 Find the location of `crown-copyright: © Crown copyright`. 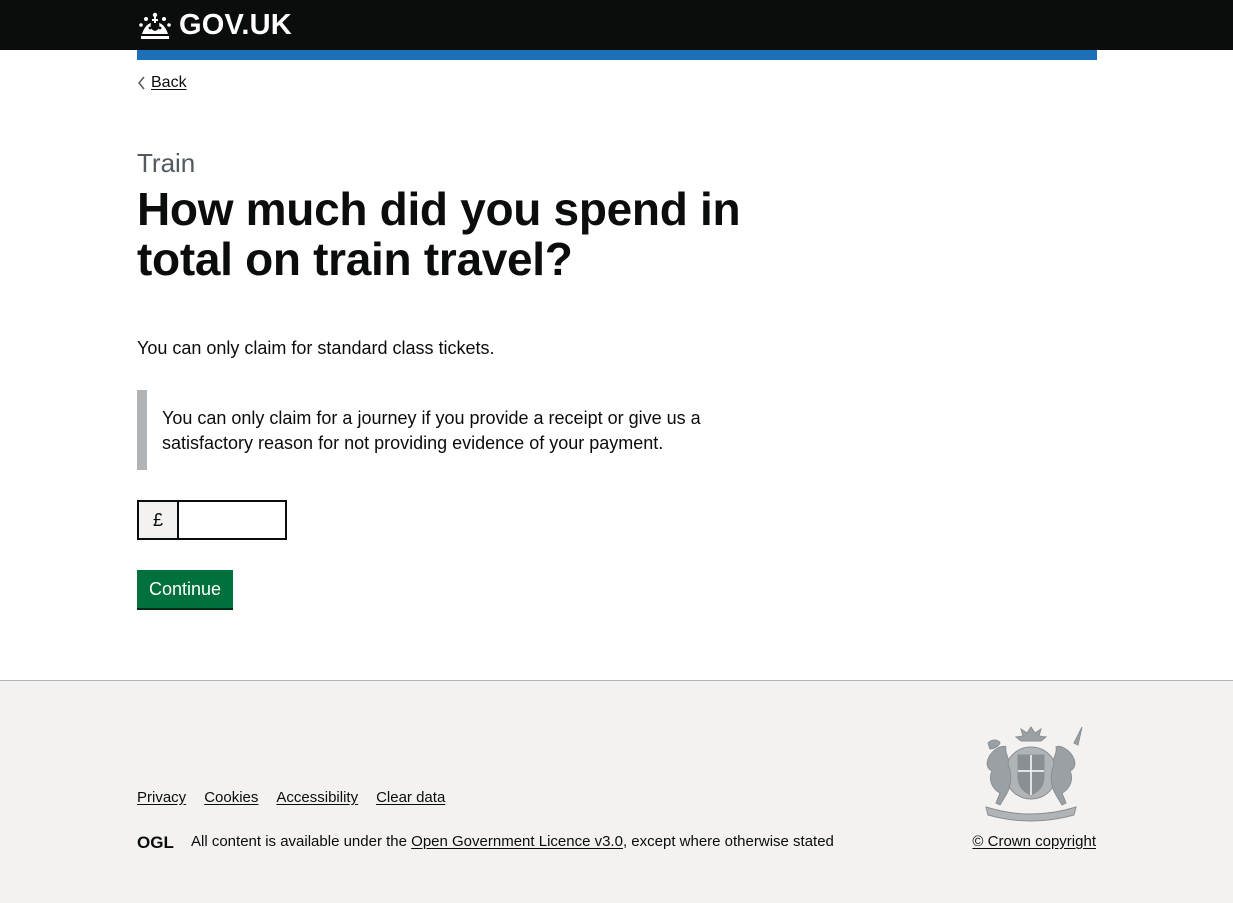

crown-copyright: © Crown copyright is located at coordinates (1034, 841).